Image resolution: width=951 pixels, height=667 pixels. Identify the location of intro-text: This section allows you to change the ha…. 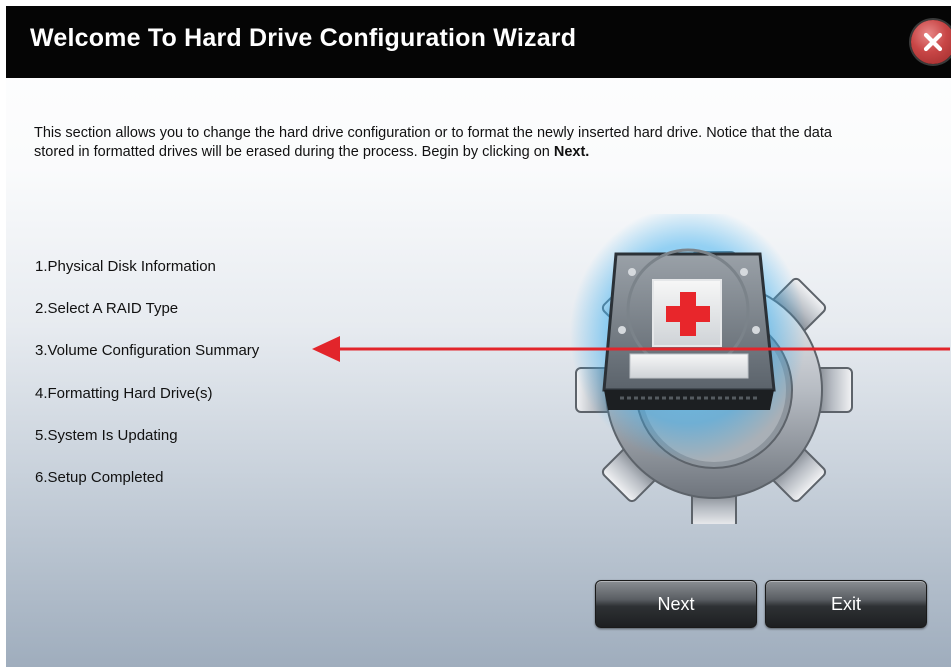
(434, 143).